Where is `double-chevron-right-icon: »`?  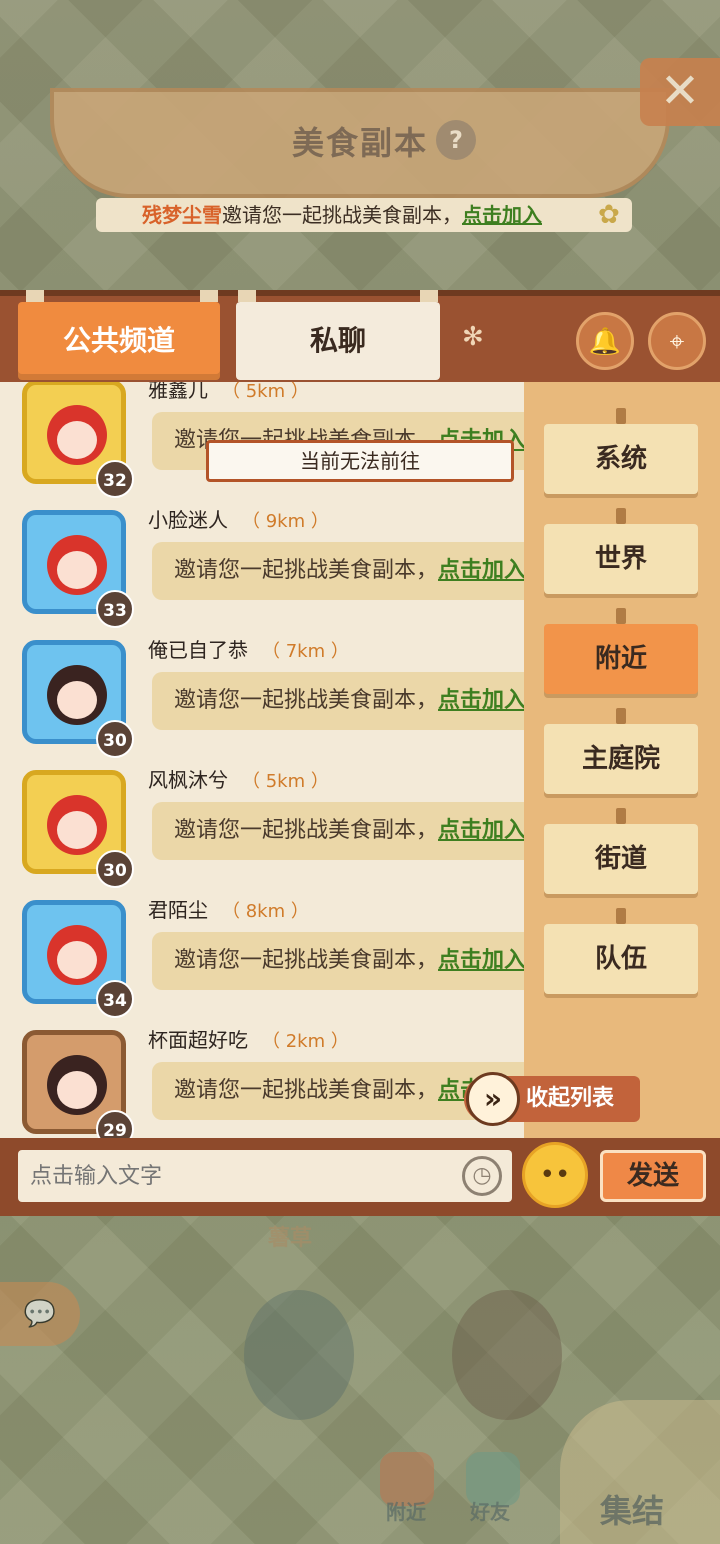 double-chevron-right-icon: » is located at coordinates (493, 1099).